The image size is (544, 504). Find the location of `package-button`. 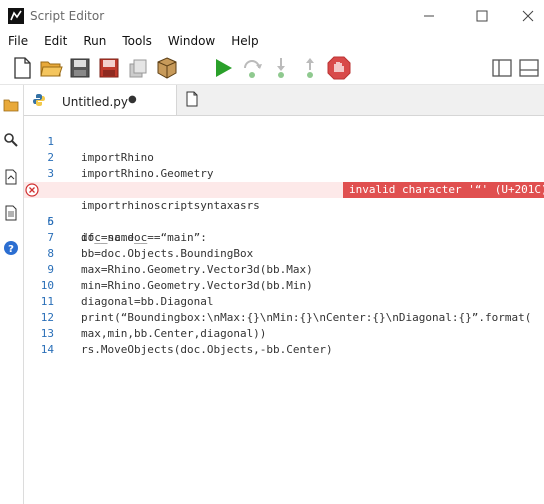

package-button is located at coordinates (167, 68).